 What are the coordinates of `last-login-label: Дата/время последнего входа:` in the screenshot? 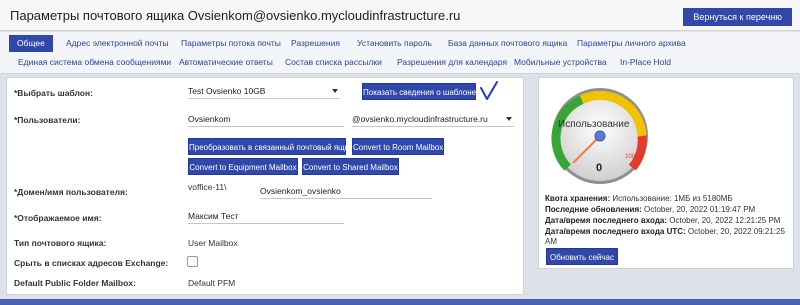 It's located at (606, 220).